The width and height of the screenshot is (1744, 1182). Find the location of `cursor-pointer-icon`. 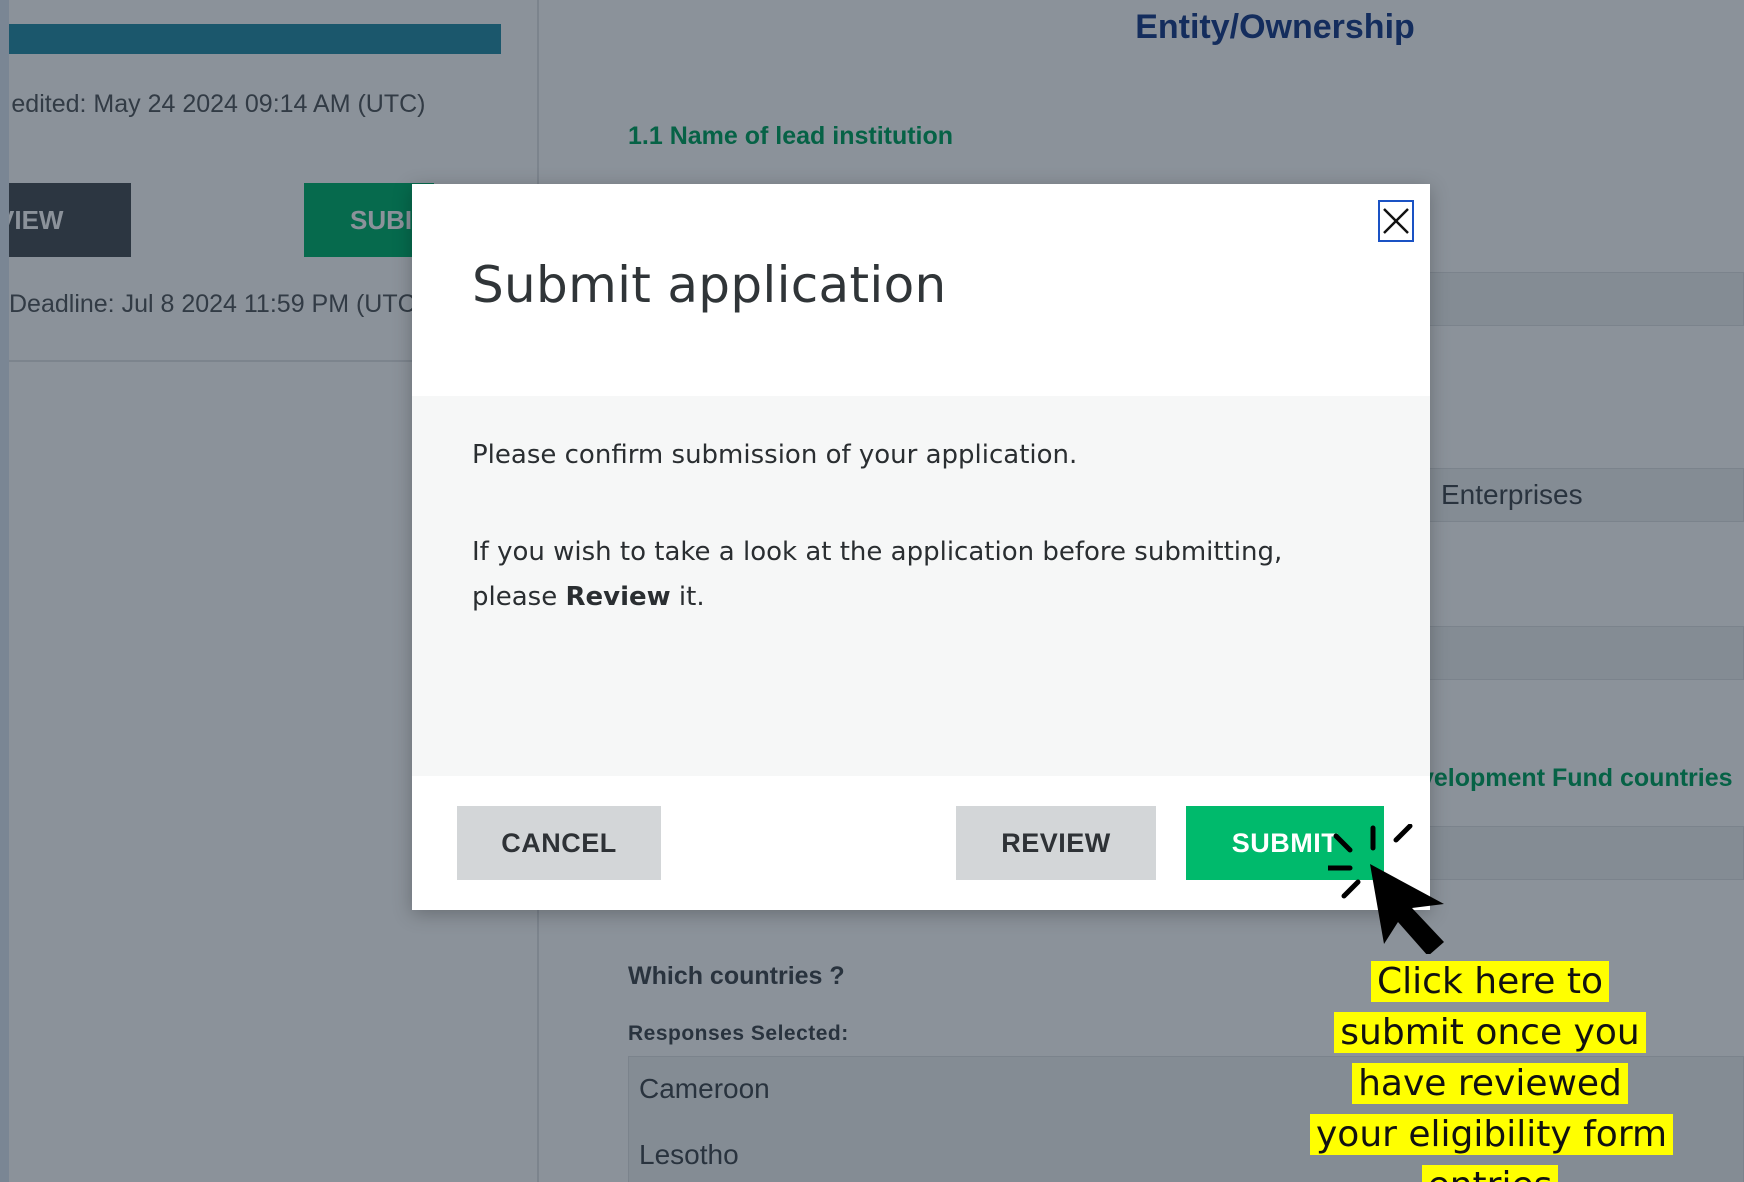

cursor-pointer-icon is located at coordinates (1386, 889).